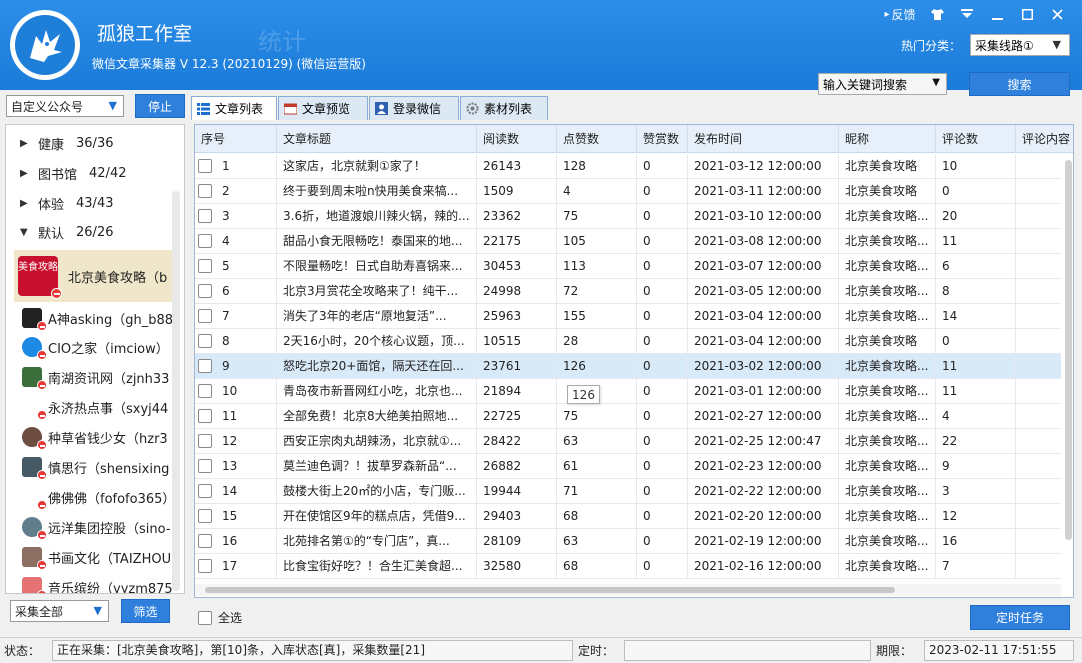 Image resolution: width=1082 pixels, height=663 pixels. What do you see at coordinates (1020, 45) in the screenshot?
I see `line-select: 采集线路① ▼` at bounding box center [1020, 45].